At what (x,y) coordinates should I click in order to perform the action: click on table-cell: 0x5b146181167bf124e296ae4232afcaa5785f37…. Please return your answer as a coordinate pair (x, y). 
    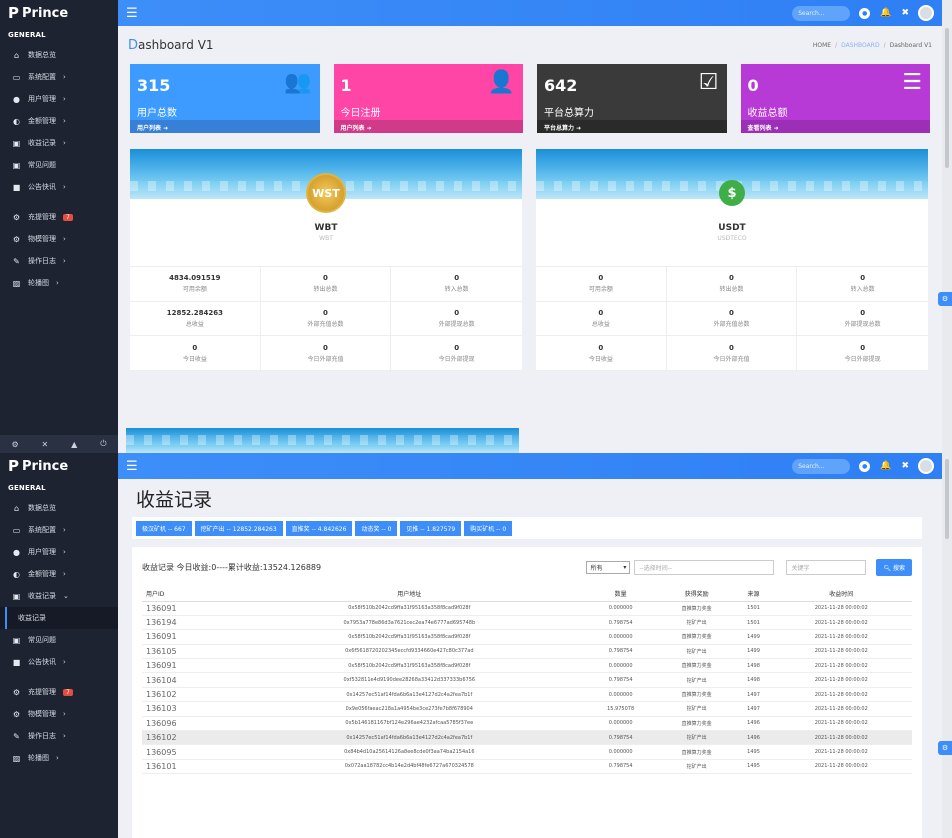
    Looking at the image, I should click on (409, 724).